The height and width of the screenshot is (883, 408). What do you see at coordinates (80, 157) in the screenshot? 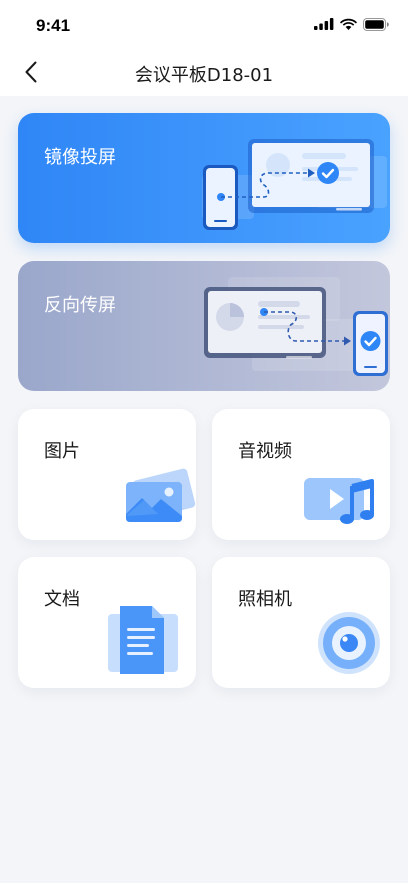
I see `mirror-screen-label: 镜像投屏` at bounding box center [80, 157].